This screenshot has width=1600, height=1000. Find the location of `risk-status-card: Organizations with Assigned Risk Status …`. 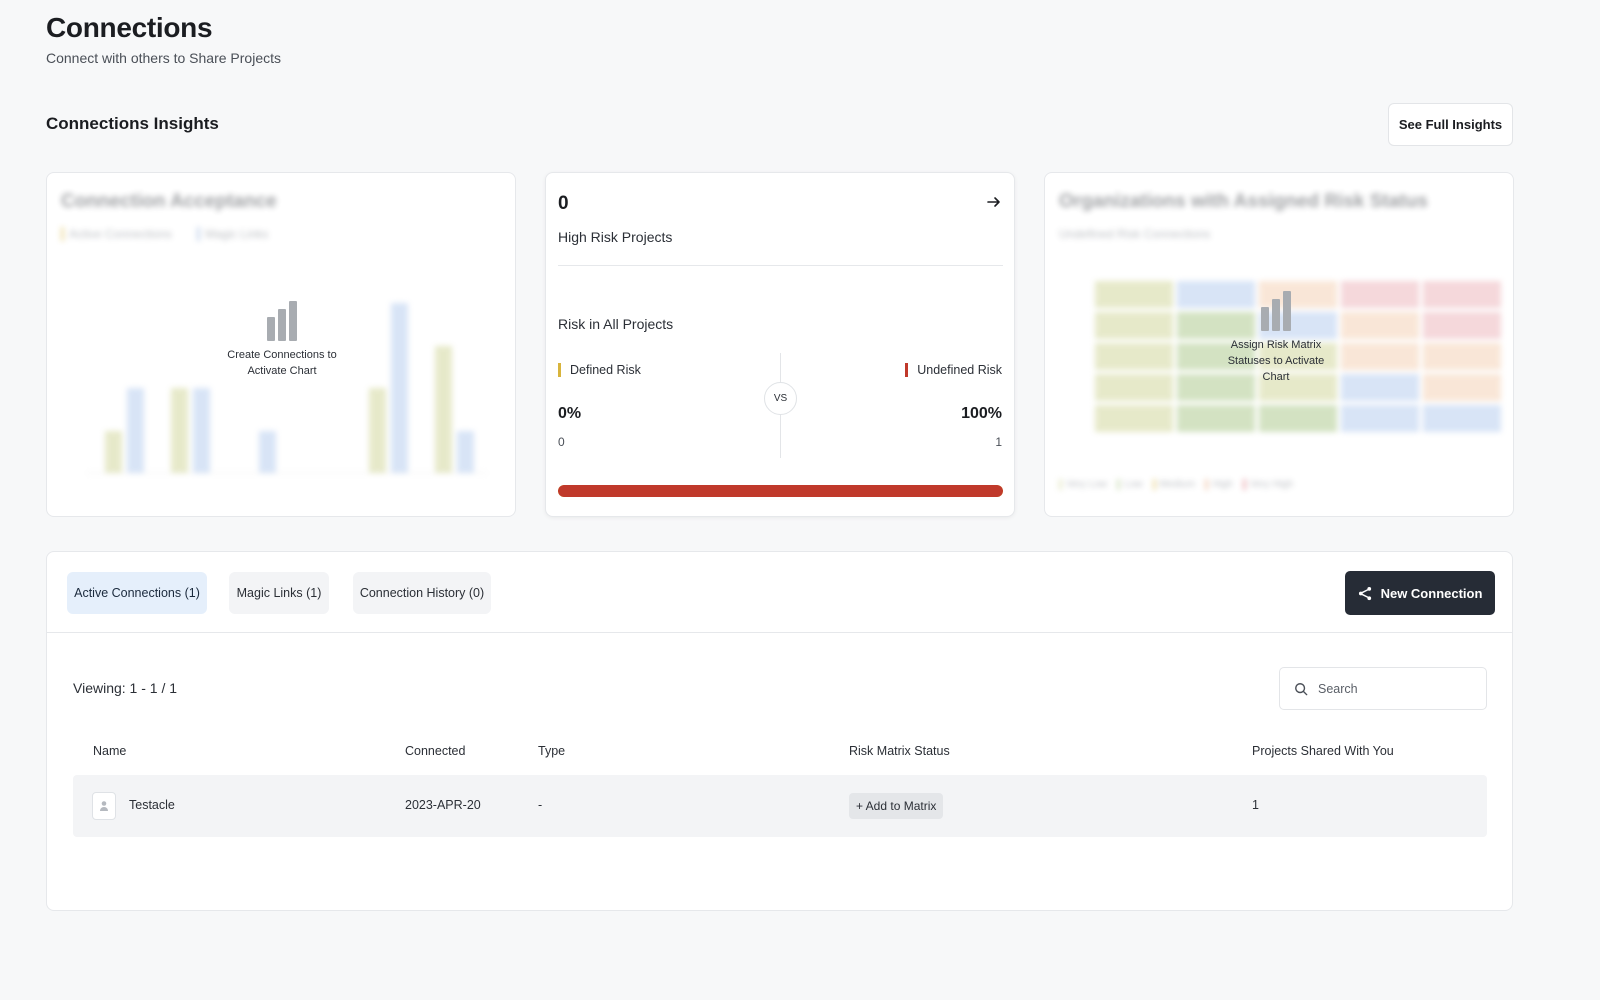

risk-status-card: Organizations with Assigned Risk Status … is located at coordinates (1279, 344).